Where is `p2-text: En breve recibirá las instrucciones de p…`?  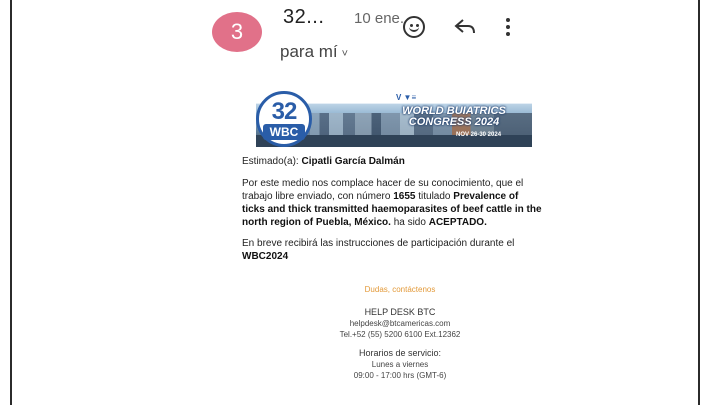 p2-text: En breve recibirá las instrucciones de p… is located at coordinates (378, 243).